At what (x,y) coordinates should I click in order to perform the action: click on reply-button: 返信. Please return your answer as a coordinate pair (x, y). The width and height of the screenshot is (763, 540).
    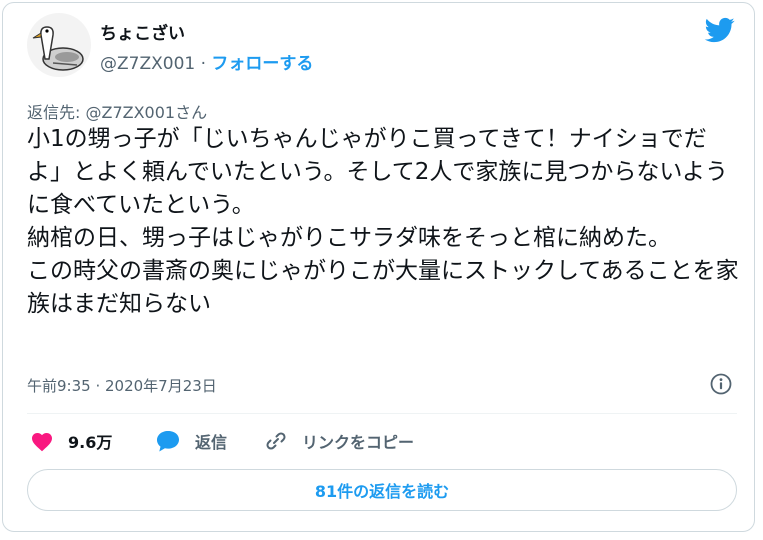
    Looking at the image, I should click on (191, 441).